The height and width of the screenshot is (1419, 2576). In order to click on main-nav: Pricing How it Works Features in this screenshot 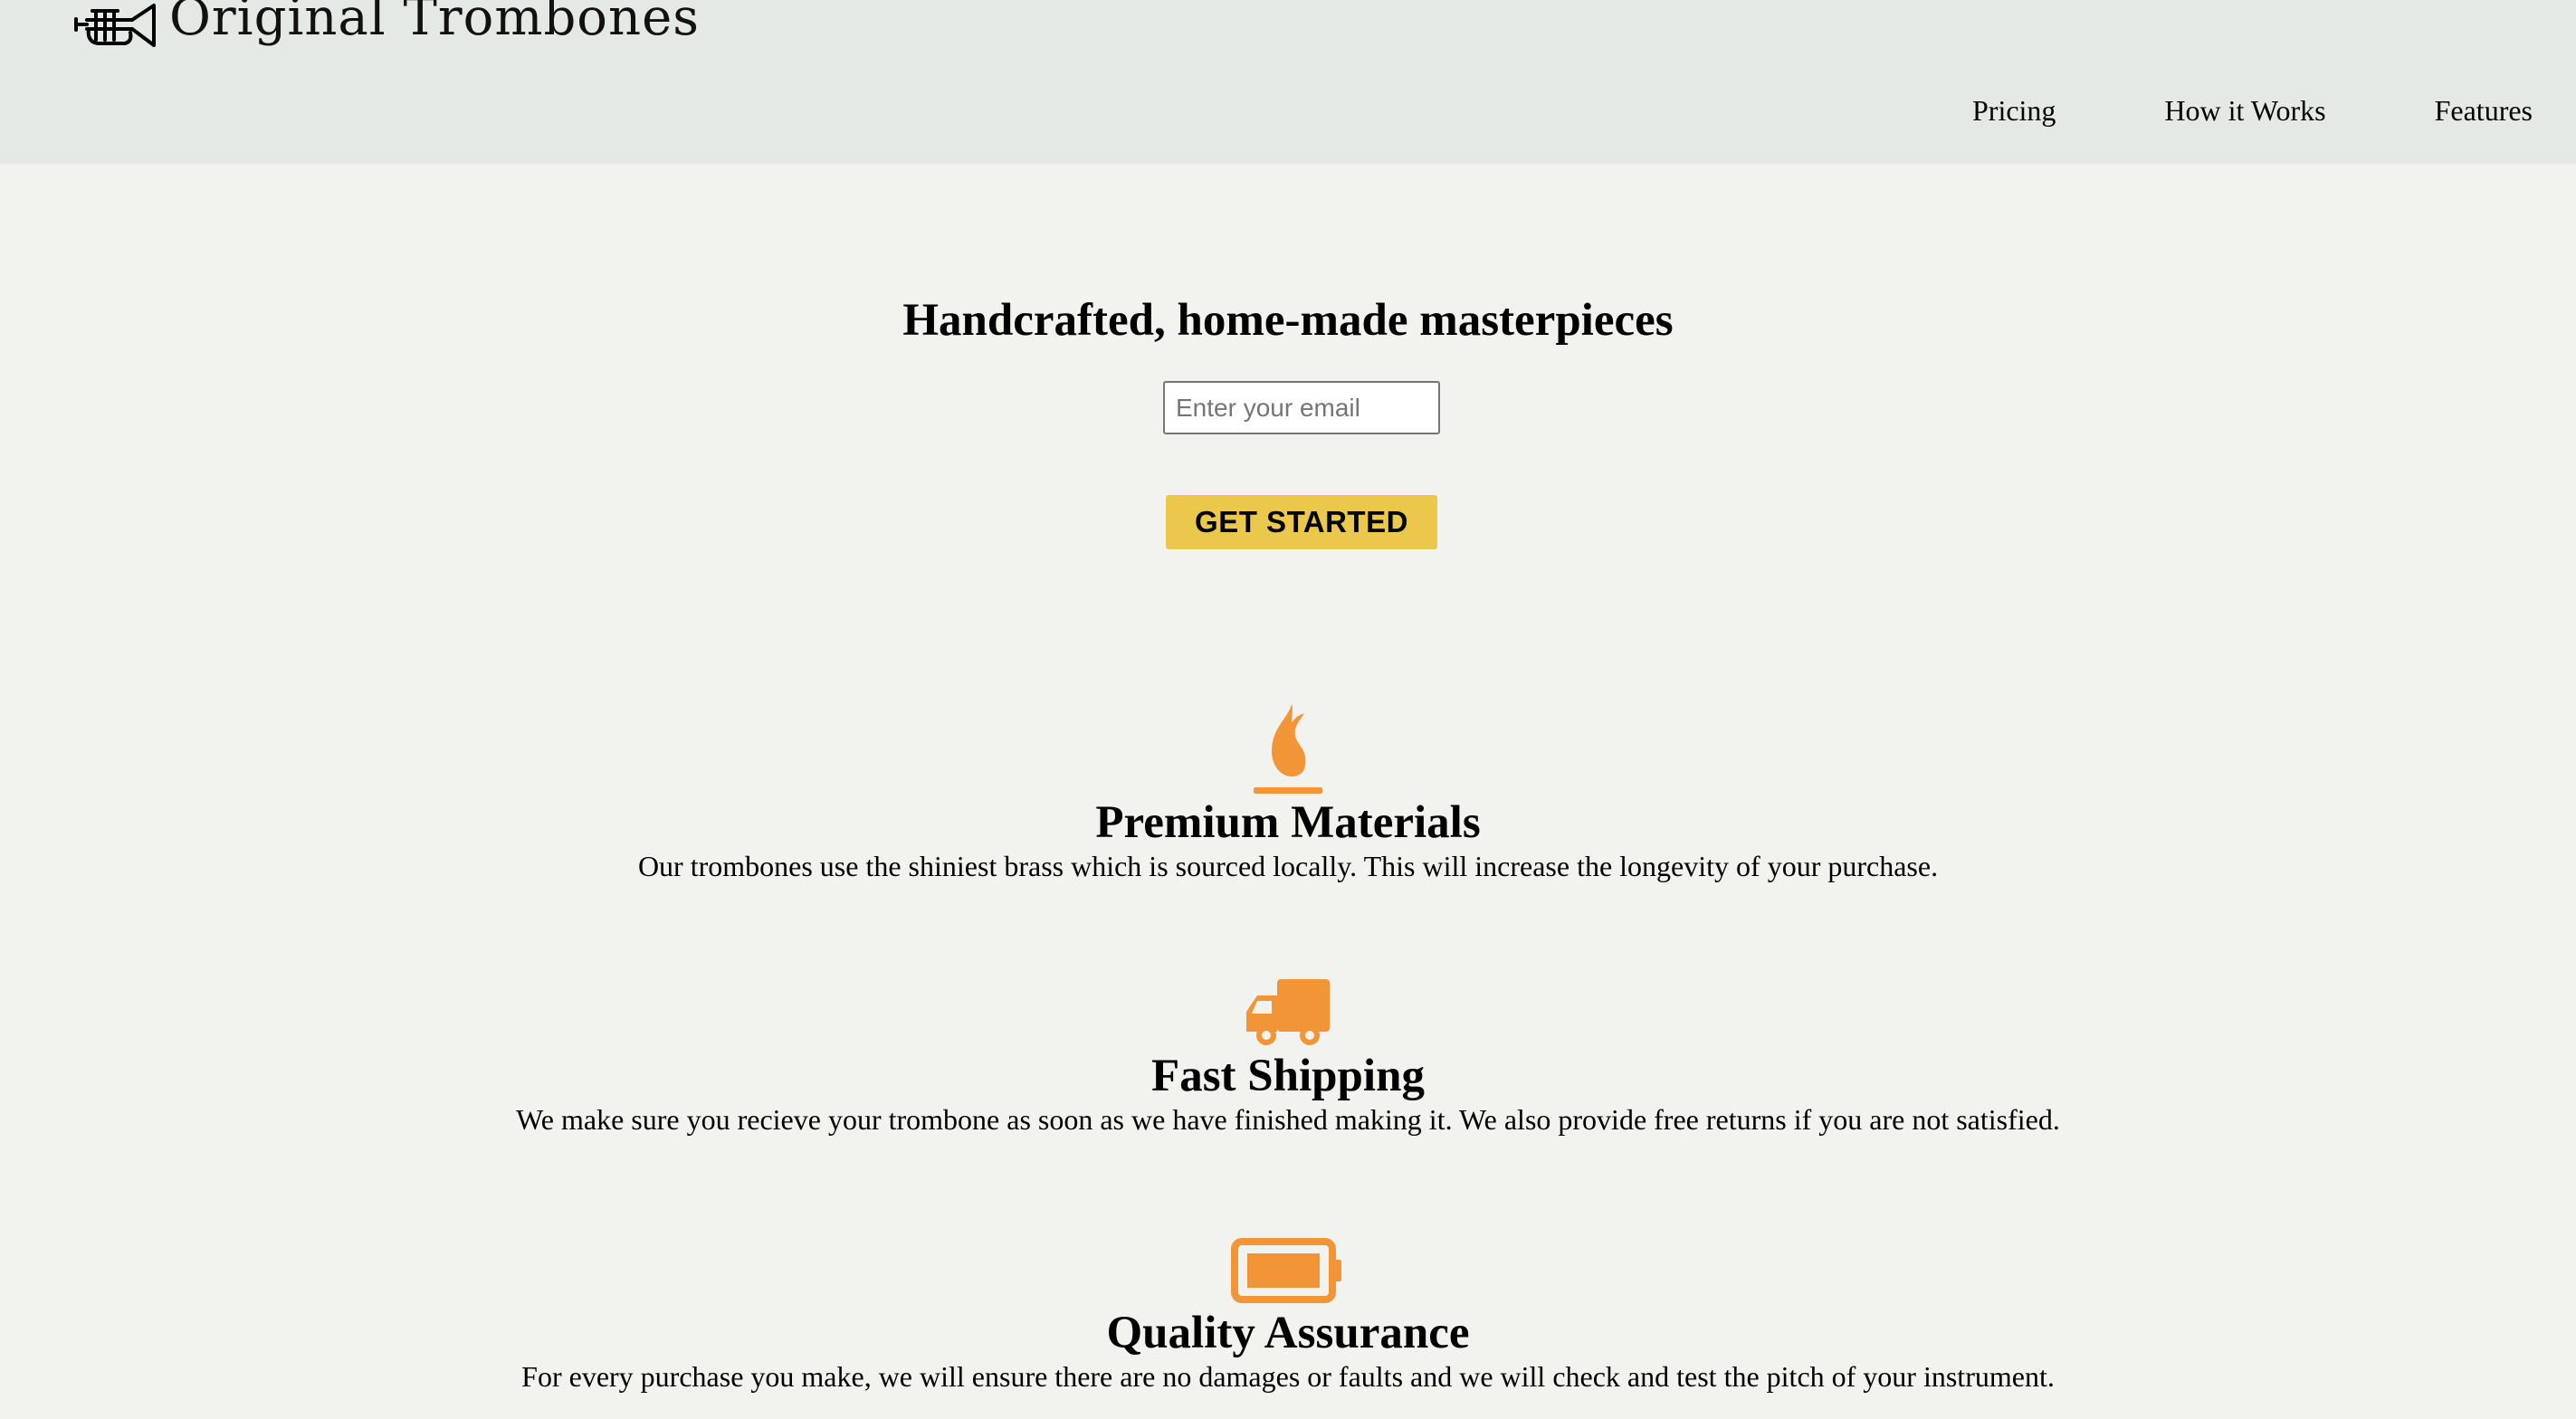, I will do `click(2252, 110)`.